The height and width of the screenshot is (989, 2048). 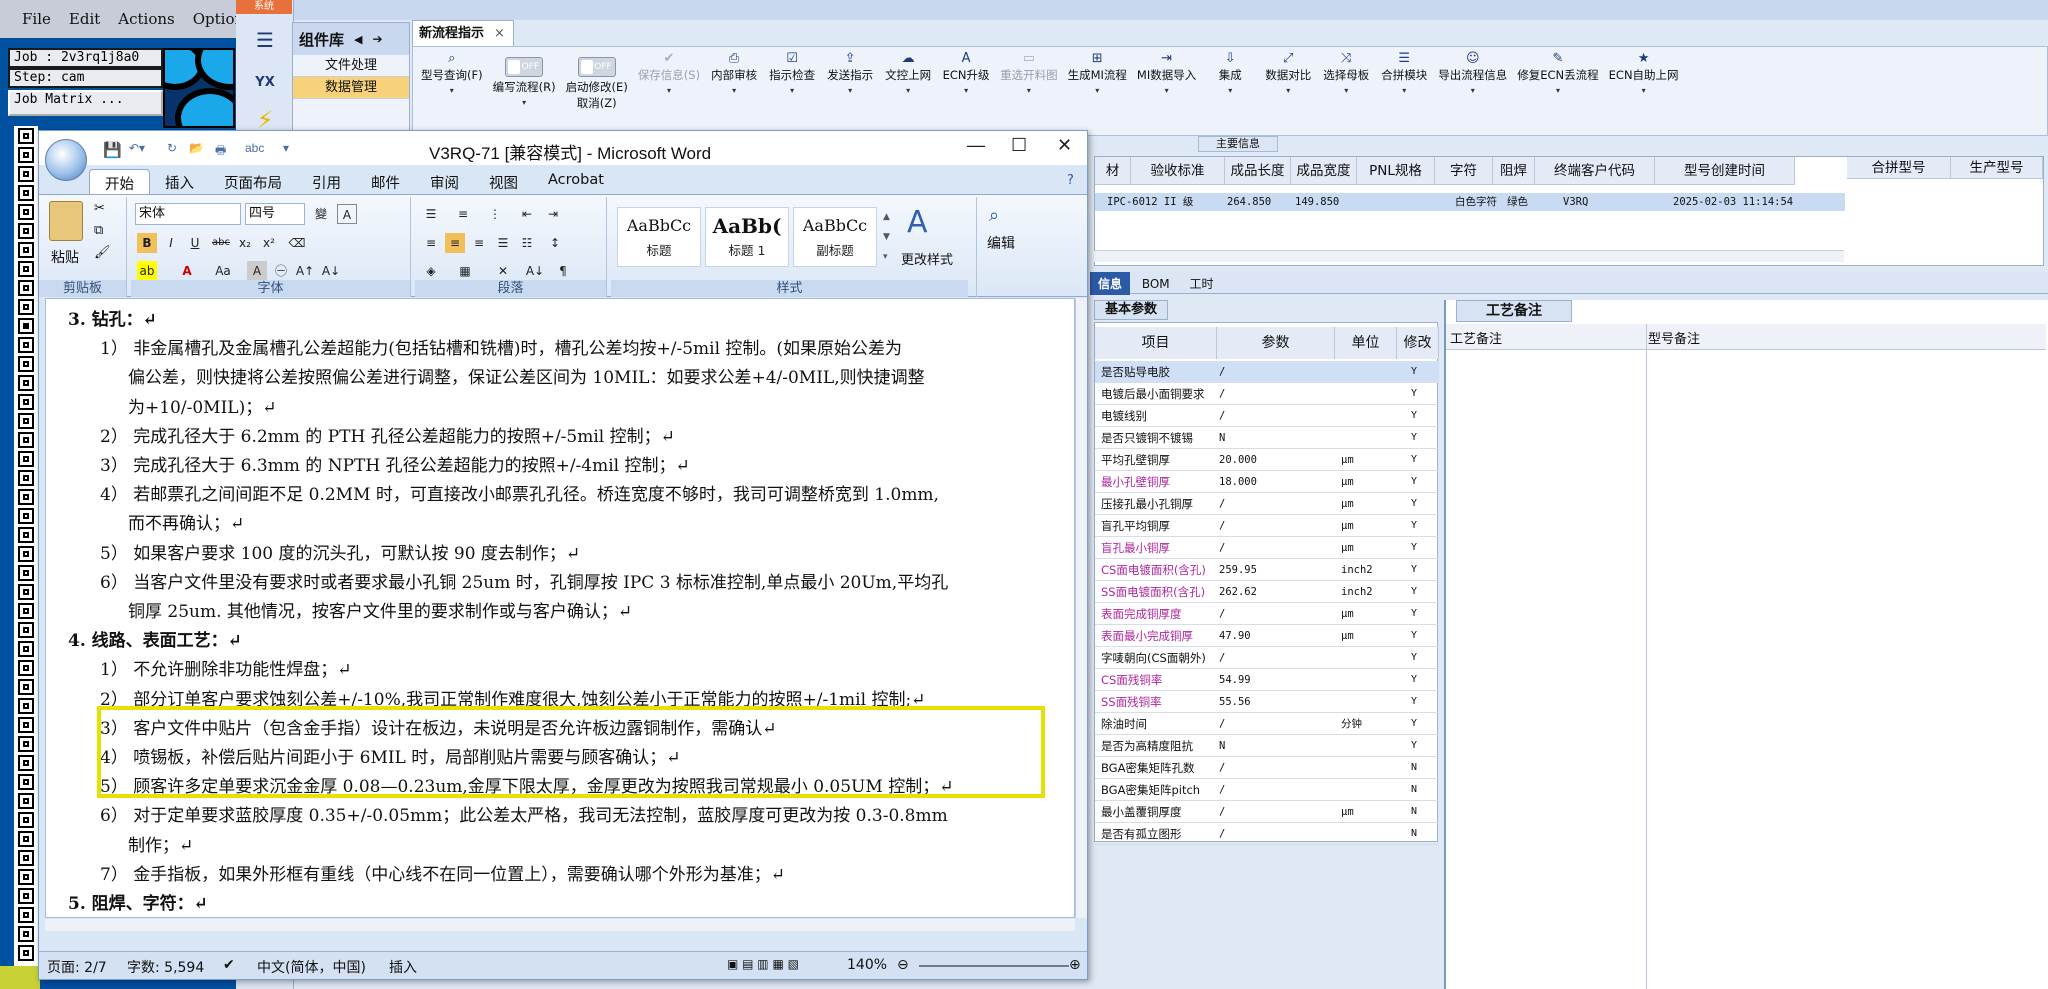 What do you see at coordinates (1733, 202) in the screenshot?
I see `grid-cell: 2025-02-03 11:14:54` at bounding box center [1733, 202].